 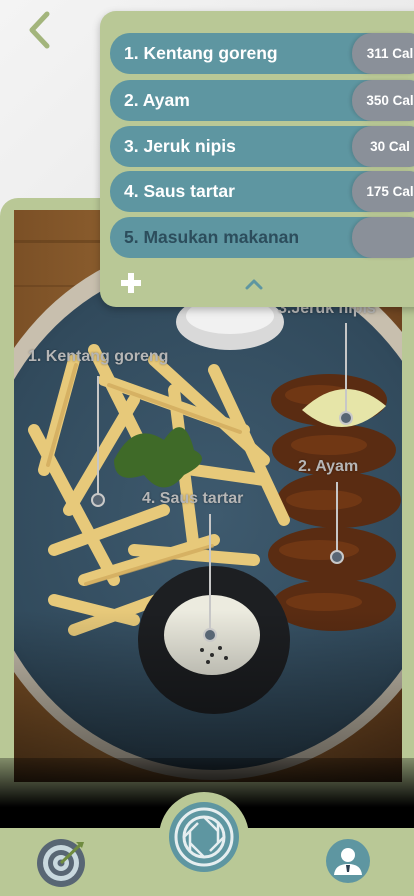 I want to click on food-input-placeholder: 5. Masukan makanan, so click(x=204, y=237).